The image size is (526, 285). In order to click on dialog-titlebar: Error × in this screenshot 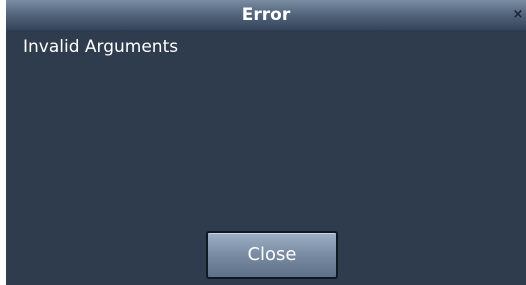, I will do `click(266, 15)`.